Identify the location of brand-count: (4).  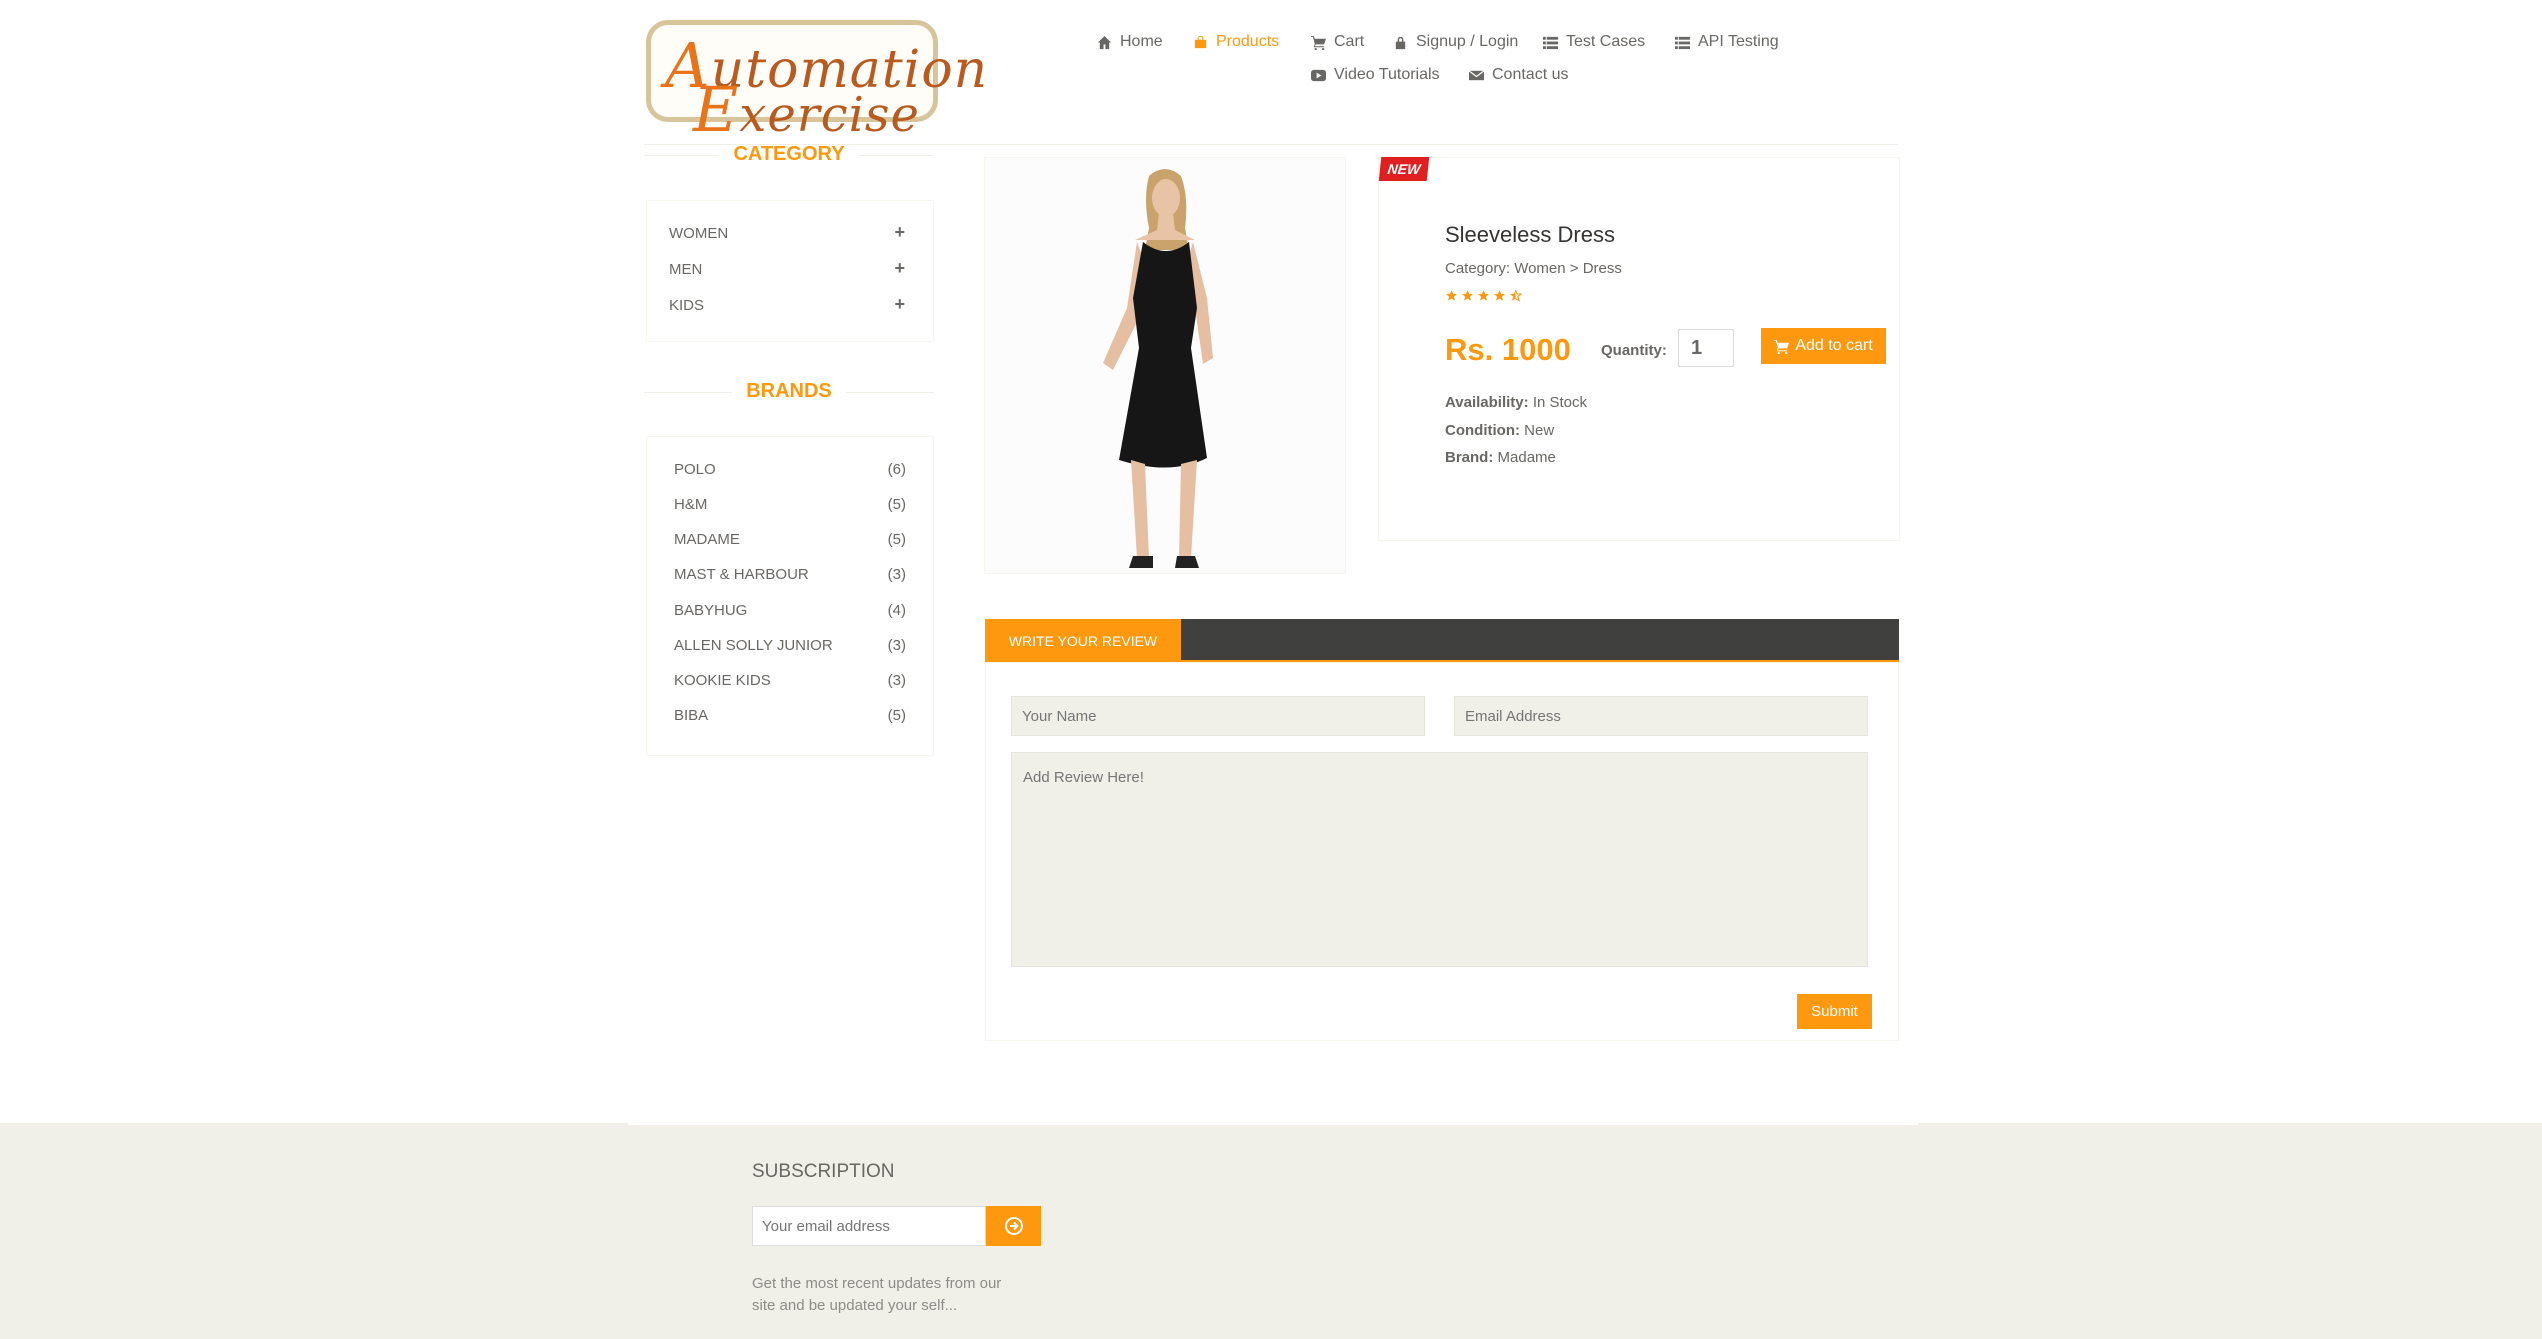
(896, 610).